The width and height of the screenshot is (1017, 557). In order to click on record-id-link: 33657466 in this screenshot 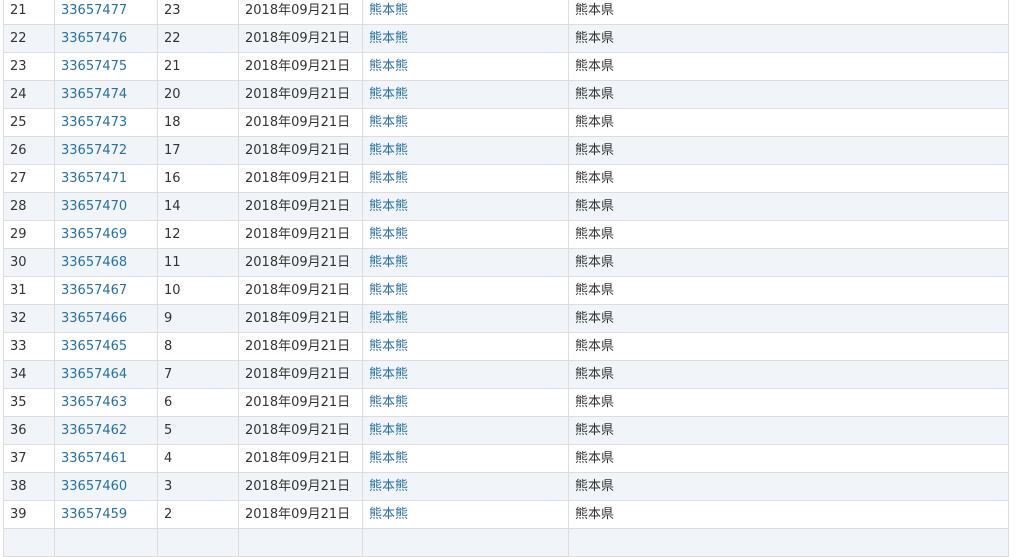, I will do `click(94, 318)`.